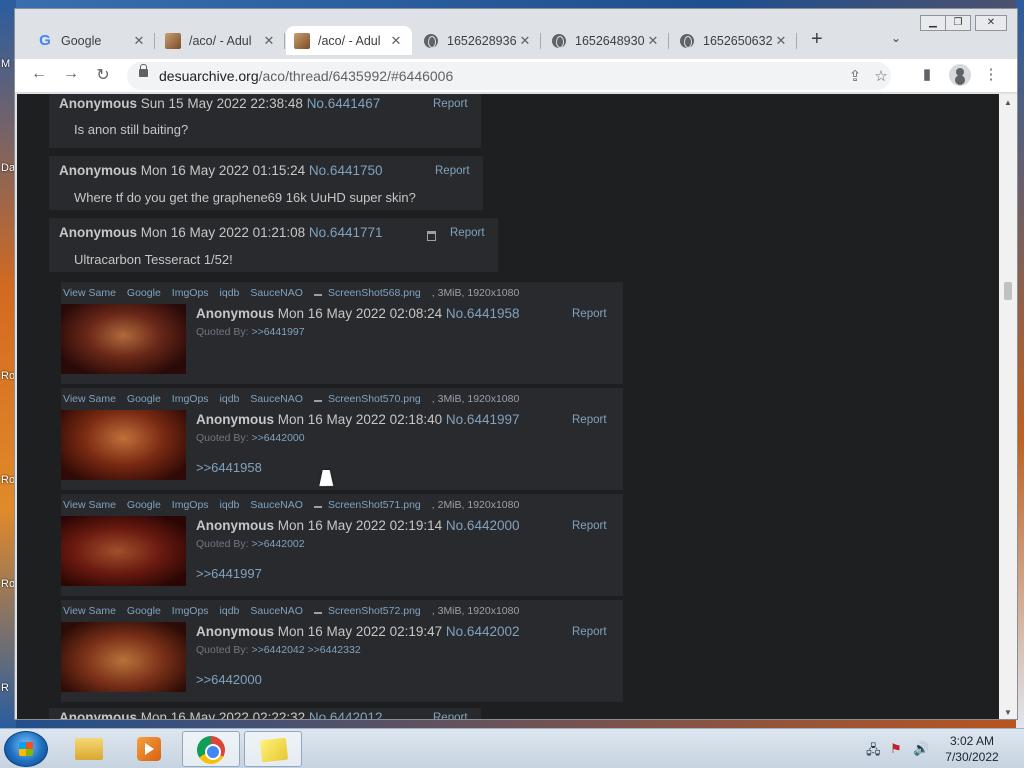 The width and height of the screenshot is (1024, 768). Describe the element at coordinates (483, 631) in the screenshot. I see `post-number-link: No.6442002` at that location.